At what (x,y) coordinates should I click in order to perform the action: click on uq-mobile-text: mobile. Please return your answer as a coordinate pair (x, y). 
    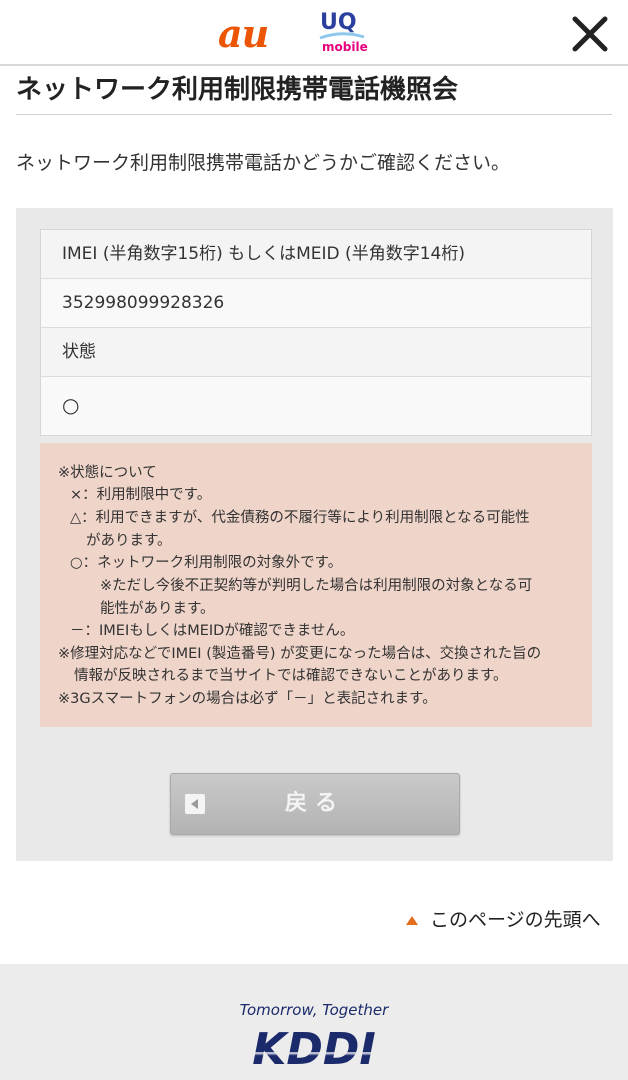
    Looking at the image, I should click on (345, 47).